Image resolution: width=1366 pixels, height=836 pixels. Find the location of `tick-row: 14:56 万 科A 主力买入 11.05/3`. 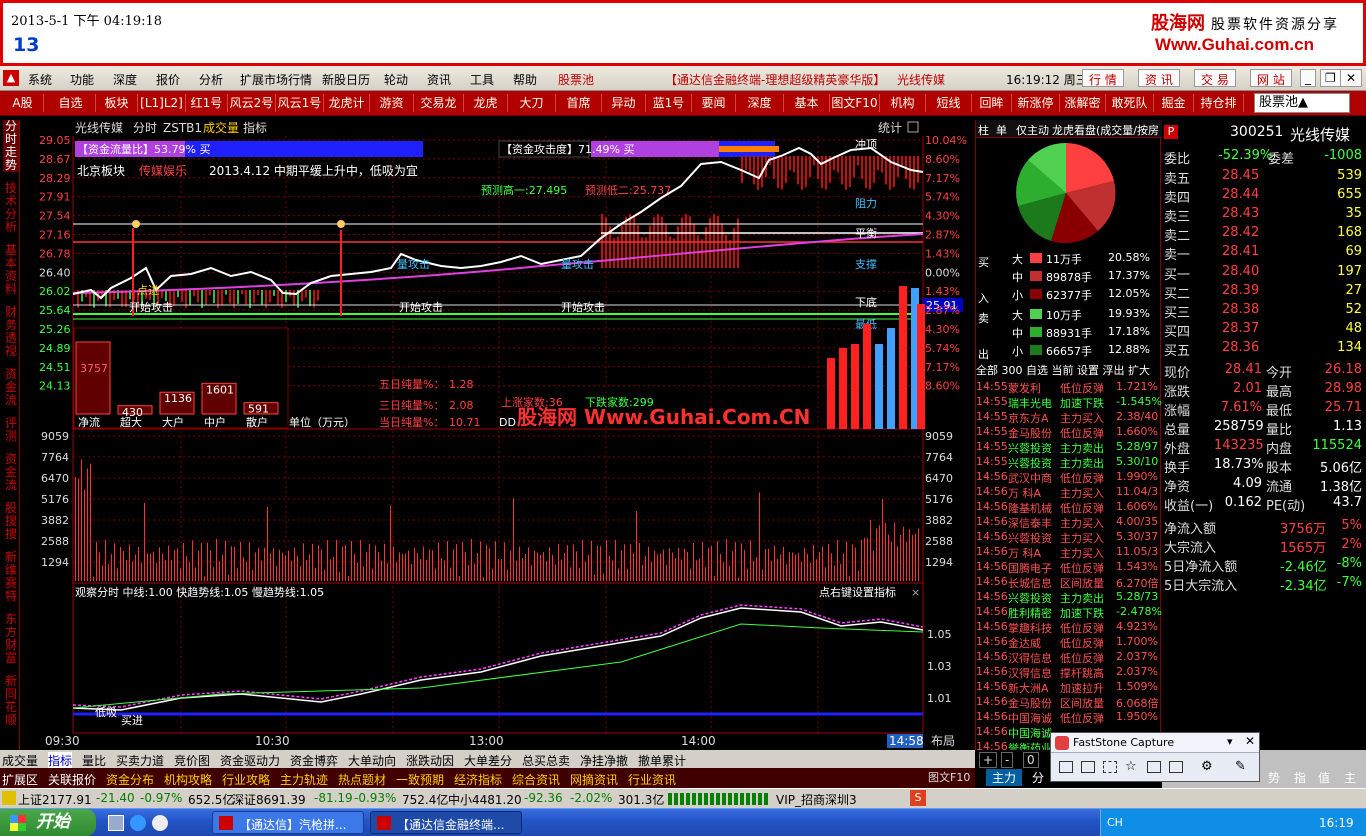

tick-row: 14:56 万 科A 主力买入 11.05/3 is located at coordinates (1069, 552).